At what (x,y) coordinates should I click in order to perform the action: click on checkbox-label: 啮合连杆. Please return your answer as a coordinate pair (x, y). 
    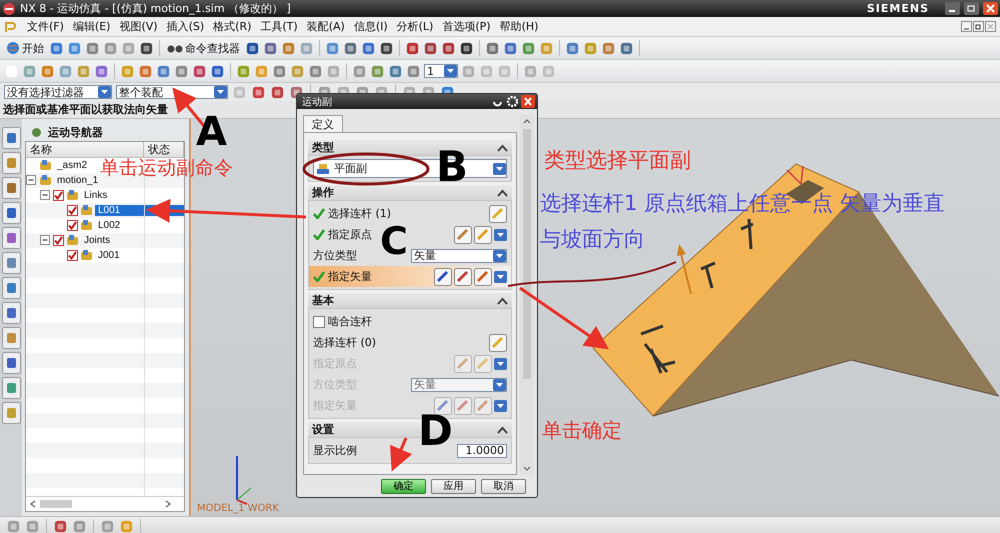
    Looking at the image, I should click on (350, 321).